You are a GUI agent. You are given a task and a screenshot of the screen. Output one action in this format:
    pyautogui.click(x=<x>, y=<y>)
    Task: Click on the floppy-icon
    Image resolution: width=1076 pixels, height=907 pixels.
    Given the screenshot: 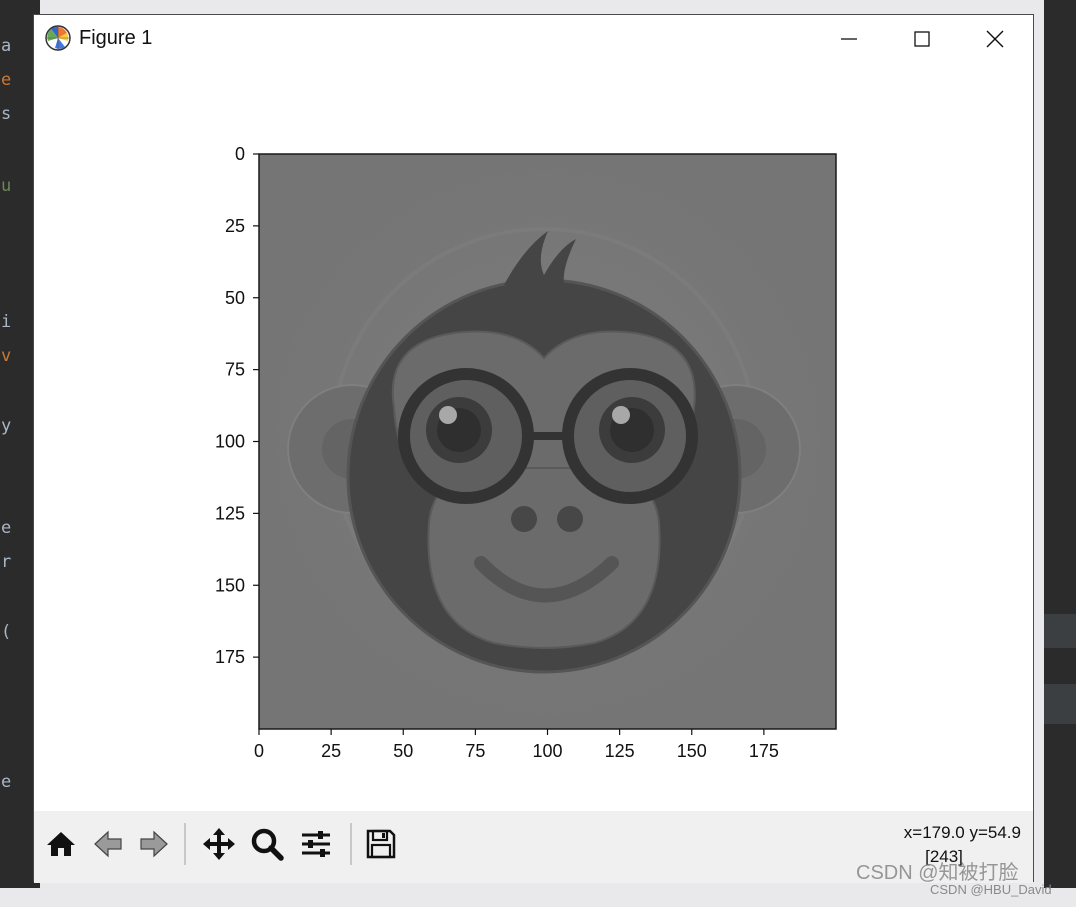 What is the action you would take?
    pyautogui.click(x=381, y=844)
    